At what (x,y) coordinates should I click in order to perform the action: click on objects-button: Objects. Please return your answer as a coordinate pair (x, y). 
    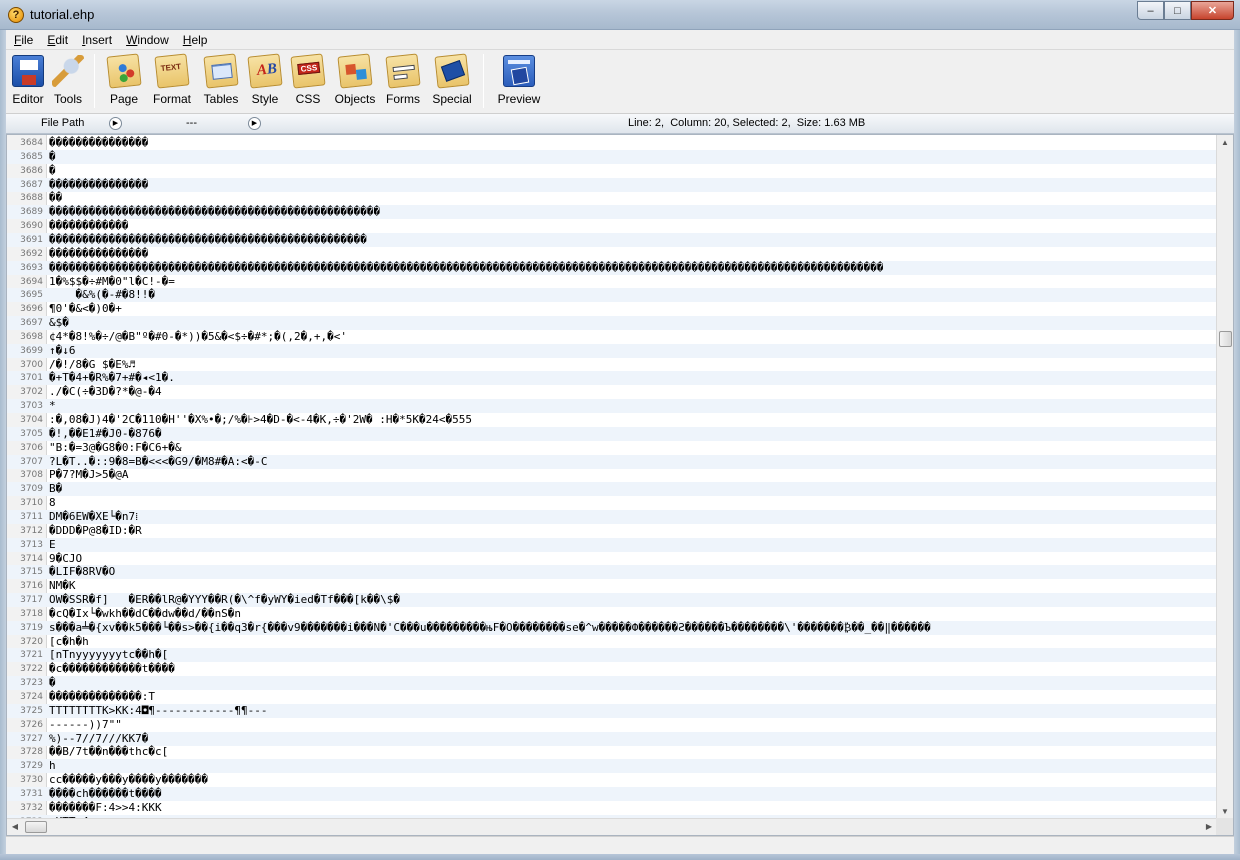
    Looking at the image, I should click on (355, 80).